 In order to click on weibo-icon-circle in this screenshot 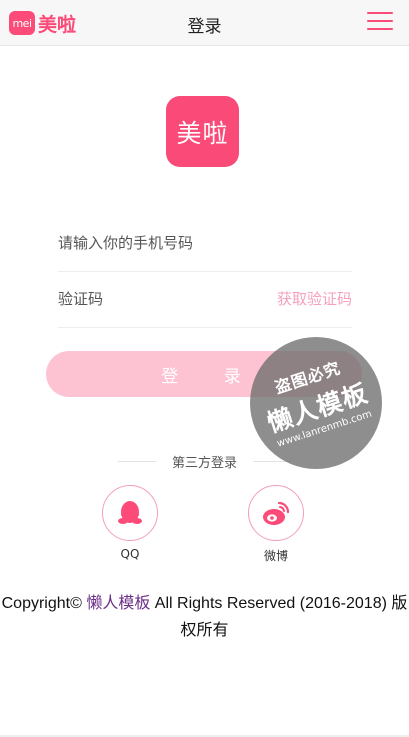, I will do `click(276, 513)`.